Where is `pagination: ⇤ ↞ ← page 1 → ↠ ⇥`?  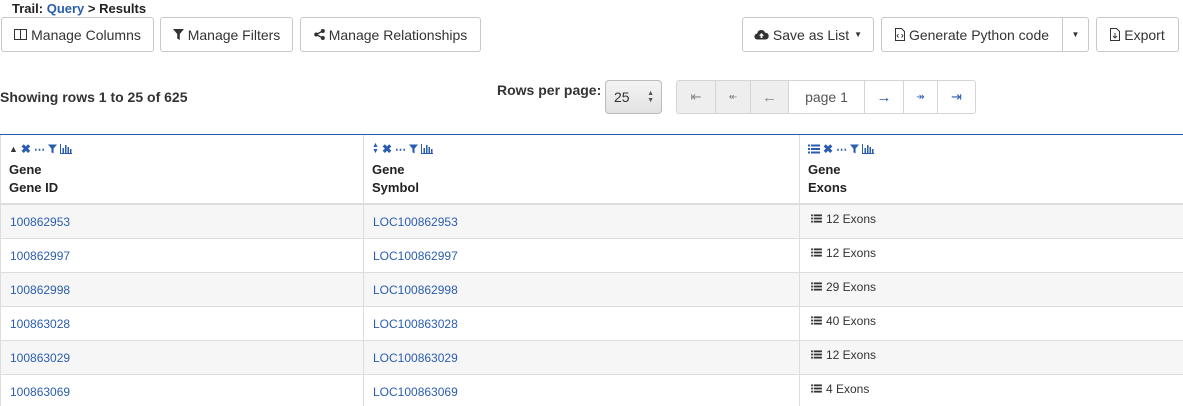
pagination: ⇤ ↞ ← page 1 → ↠ ⇥ is located at coordinates (826, 97).